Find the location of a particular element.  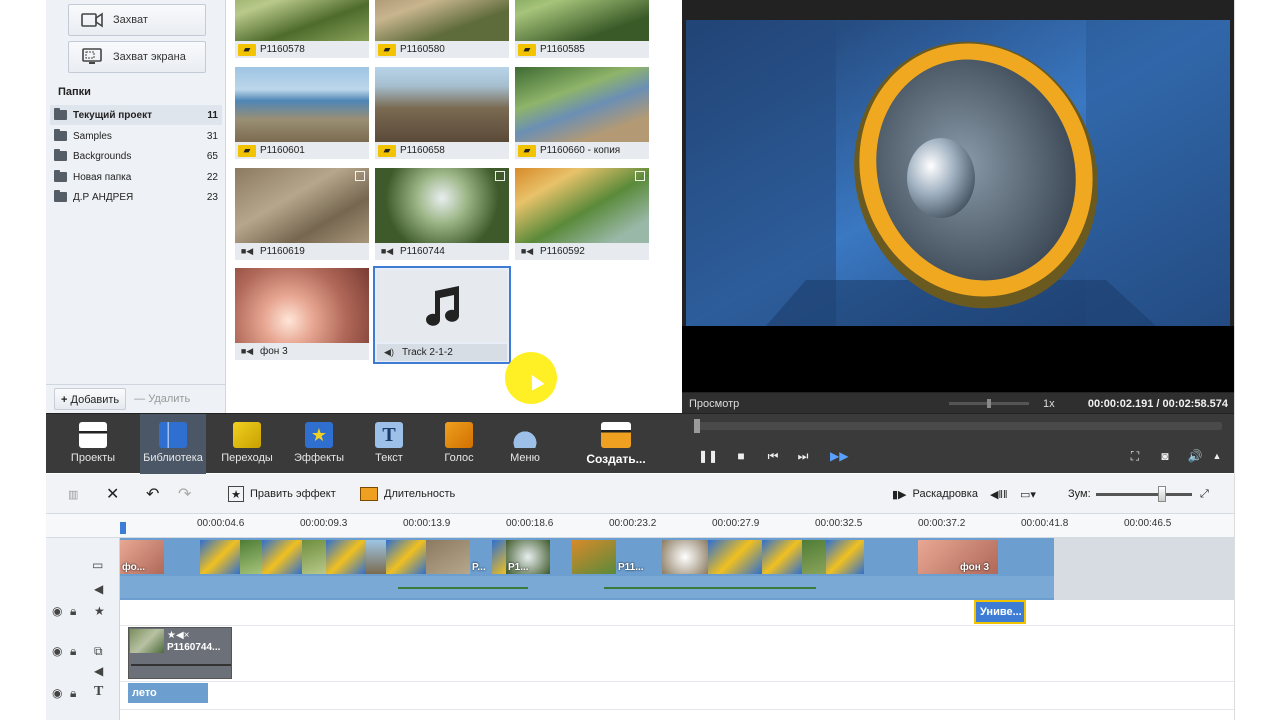

folder-backgrounds: Backgrounds 65 is located at coordinates (136, 156).